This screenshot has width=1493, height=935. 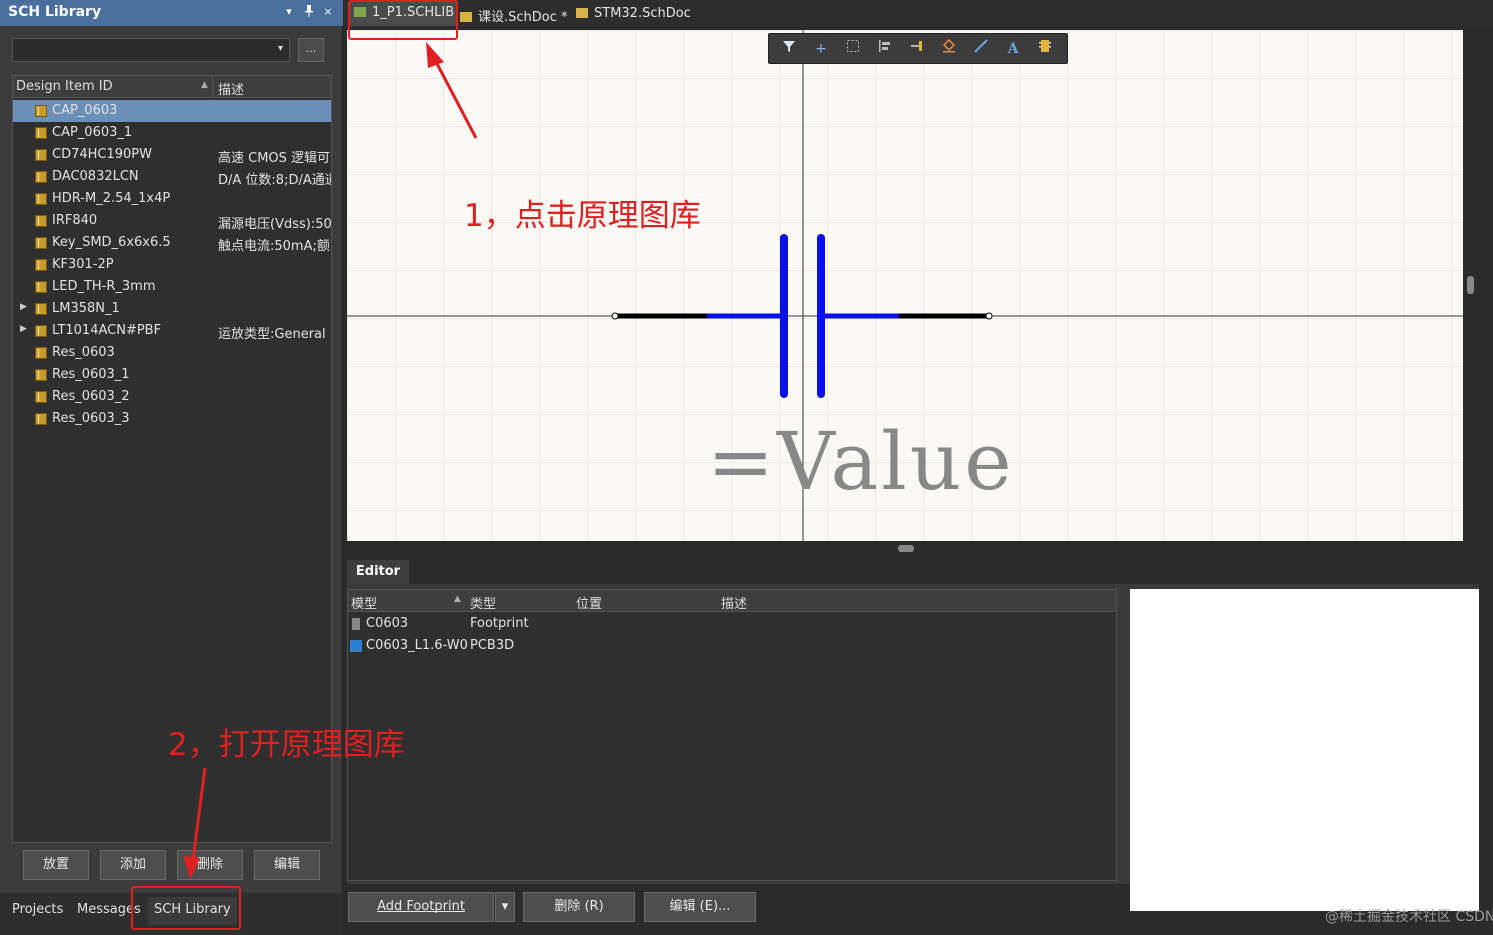 I want to click on annotation-step2: 2，打开原理图库, so click(x=286, y=745).